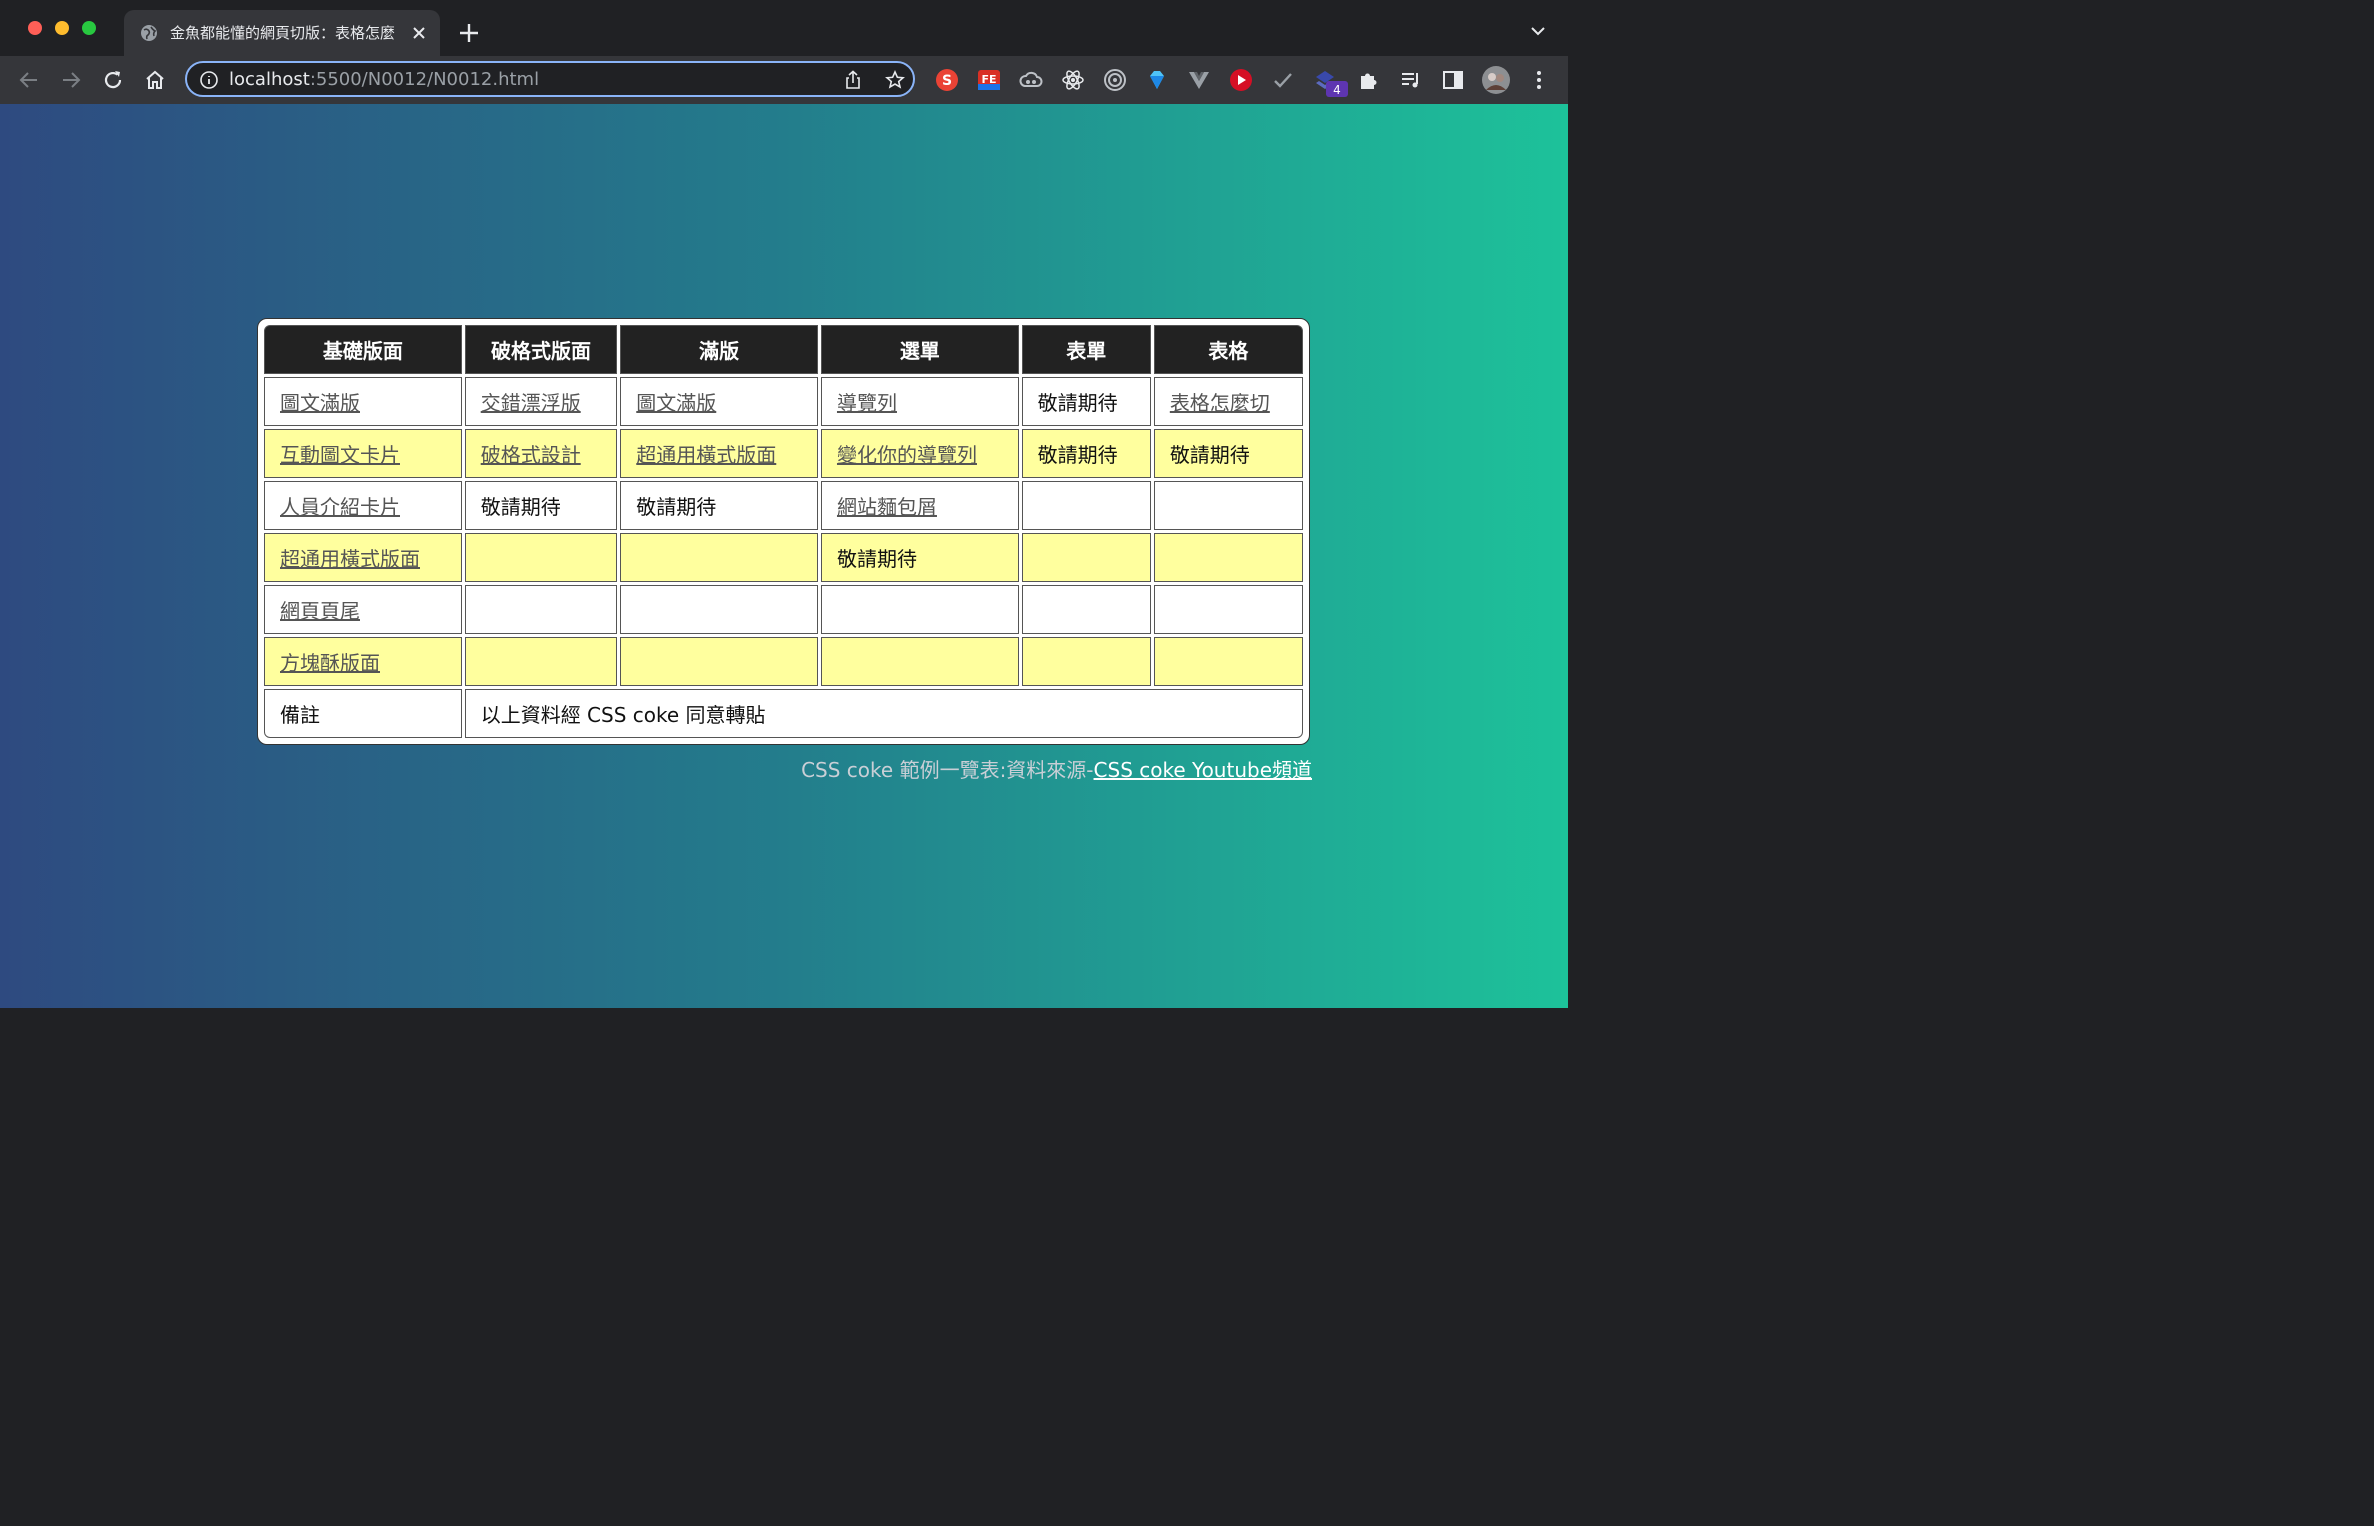  I want to click on forward-arrow-icon, so click(71, 80).